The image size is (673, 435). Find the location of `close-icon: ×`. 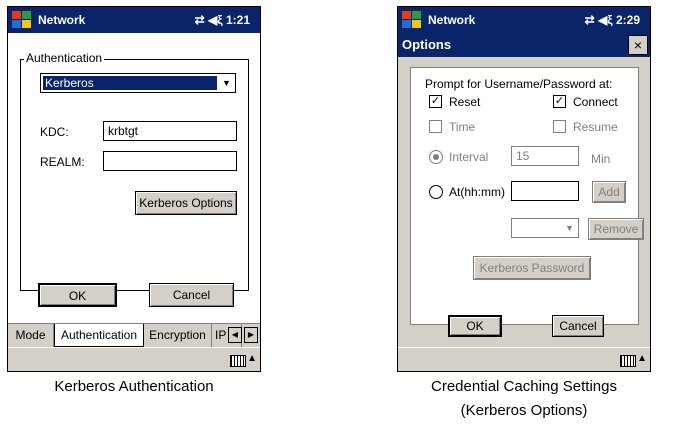

close-icon: × is located at coordinates (638, 45).